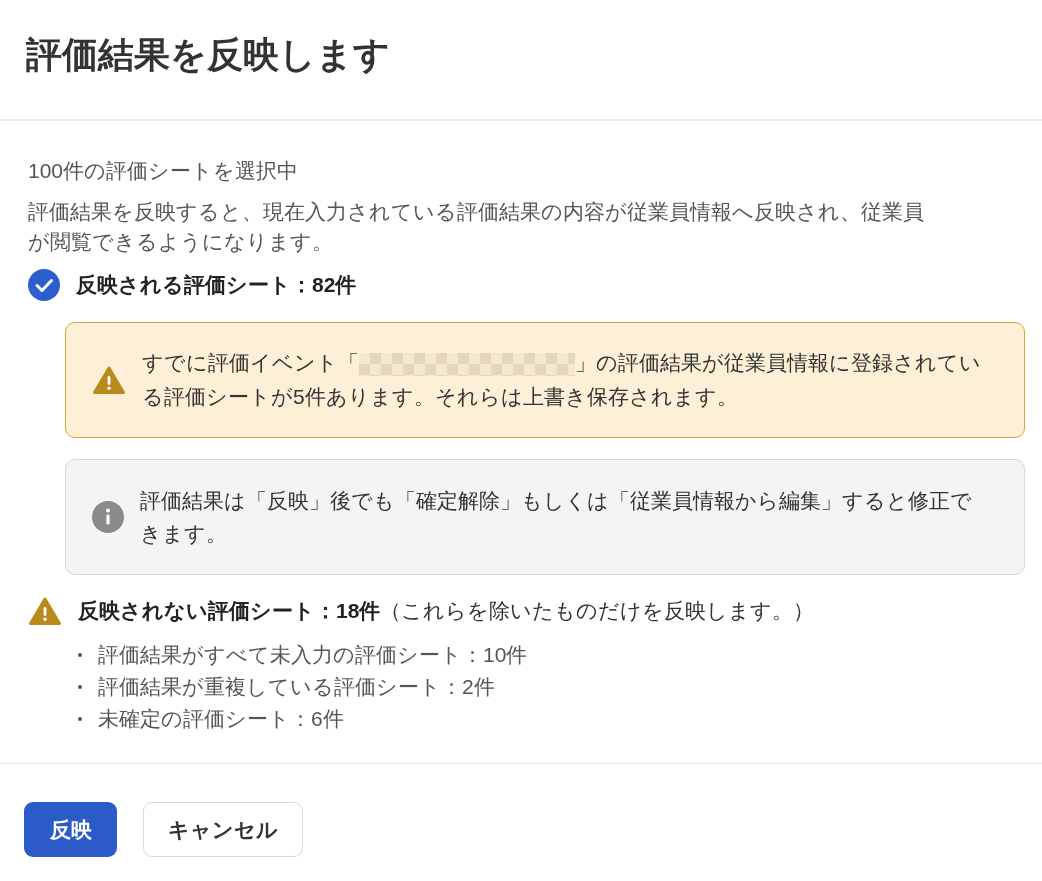  Describe the element at coordinates (313, 655) in the screenshot. I see `list-item-text: 評価結果がすべて未入力の評価シート：10件` at that location.